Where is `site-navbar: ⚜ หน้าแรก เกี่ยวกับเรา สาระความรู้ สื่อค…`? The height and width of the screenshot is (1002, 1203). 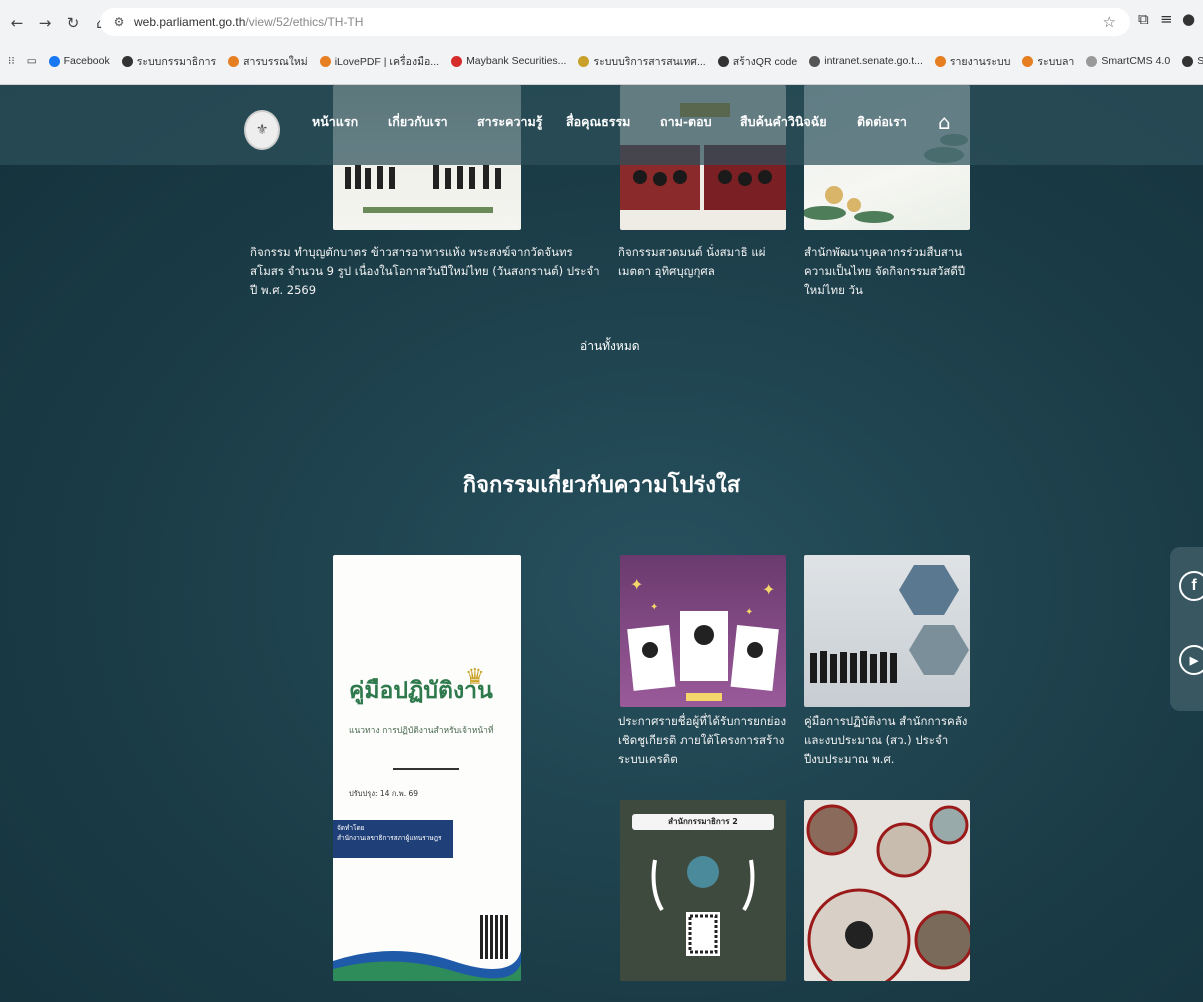
site-navbar: ⚜ หน้าแรก เกี่ยวกับเรา สาระความรู้ สื่อค… is located at coordinates (601, 125).